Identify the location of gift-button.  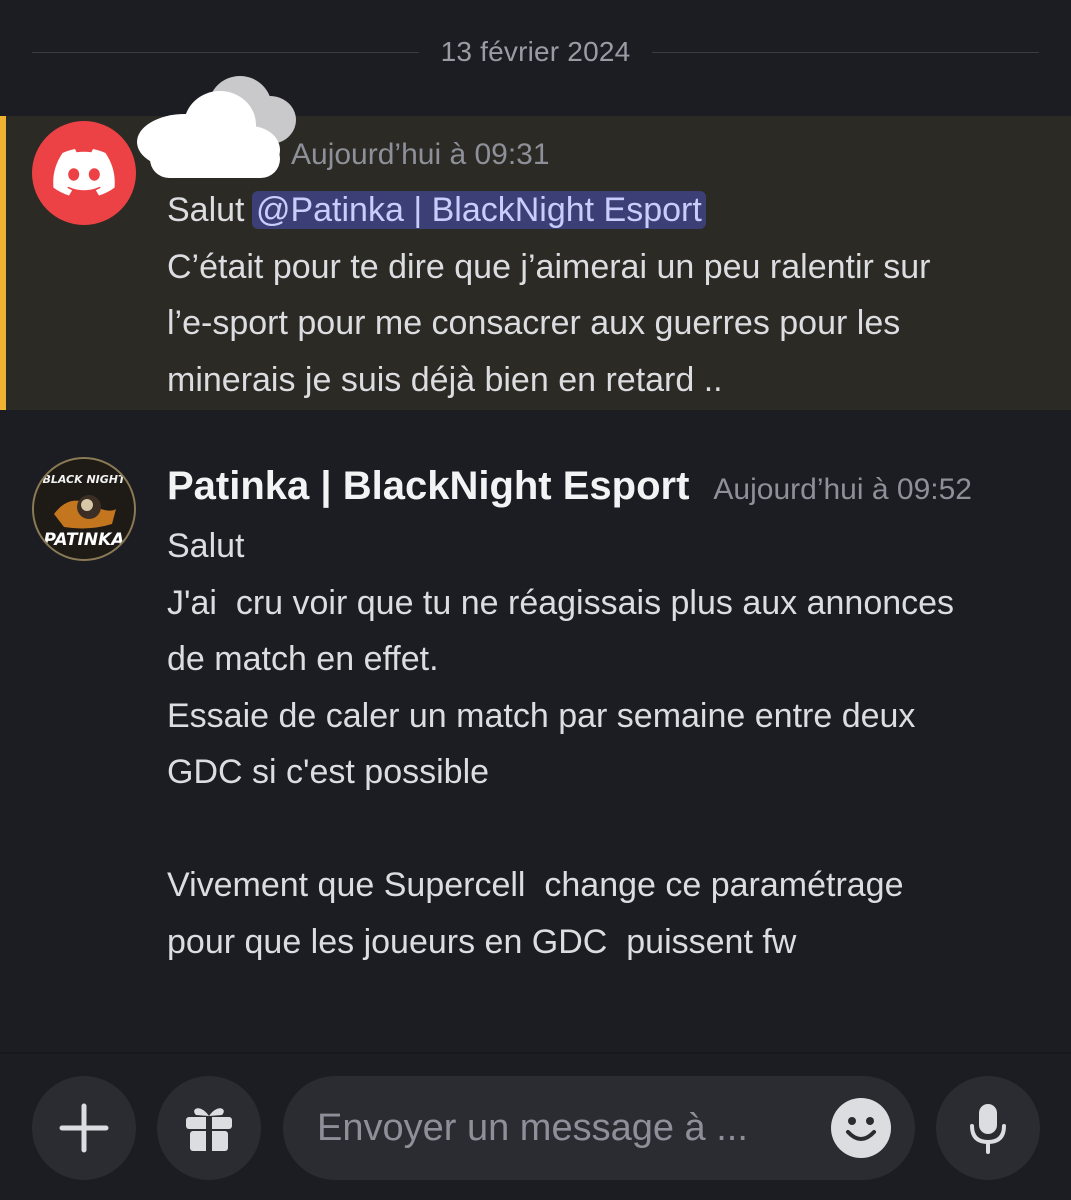
(209, 1128).